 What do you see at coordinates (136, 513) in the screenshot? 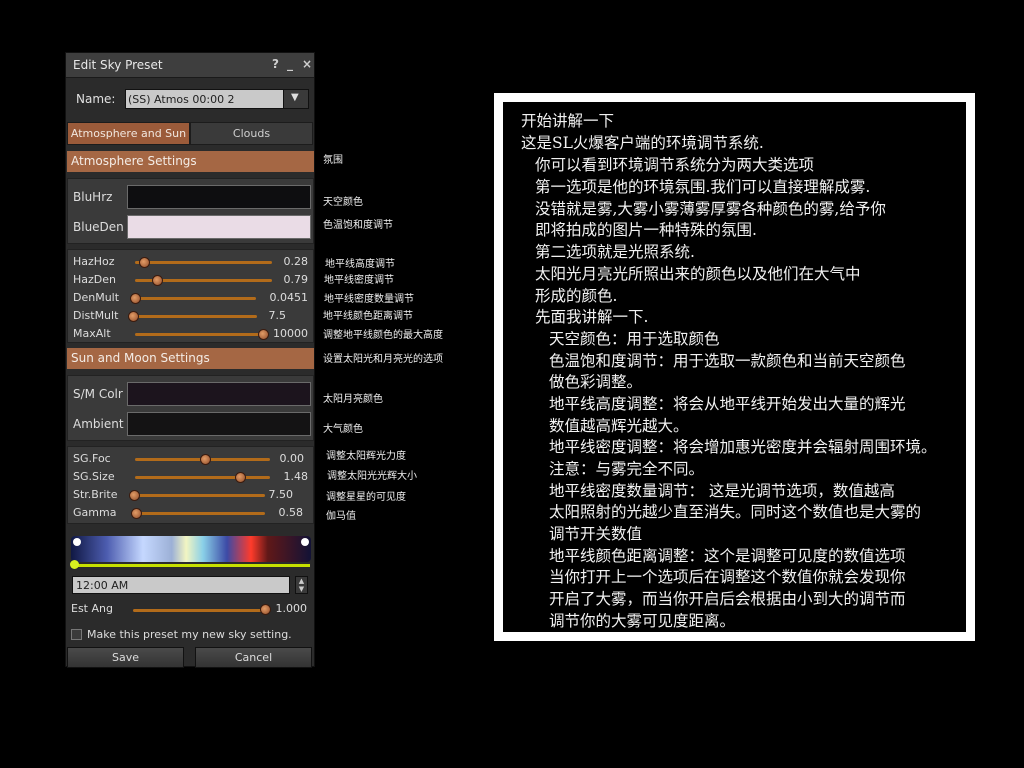
I see `gamma-slider-thumb` at bounding box center [136, 513].